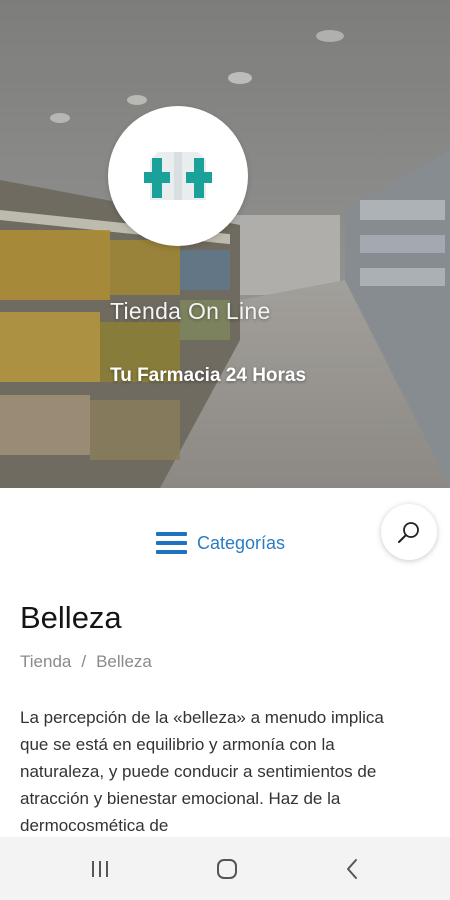 The width and height of the screenshot is (450, 900). I want to click on categories-label: Categorías, so click(241, 542).